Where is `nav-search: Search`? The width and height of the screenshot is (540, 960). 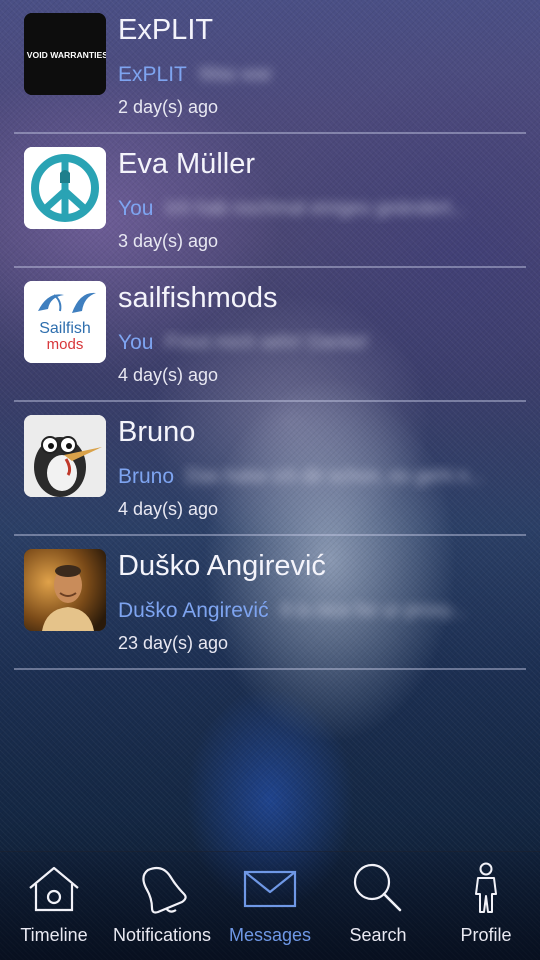 nav-search: Search is located at coordinates (378, 906).